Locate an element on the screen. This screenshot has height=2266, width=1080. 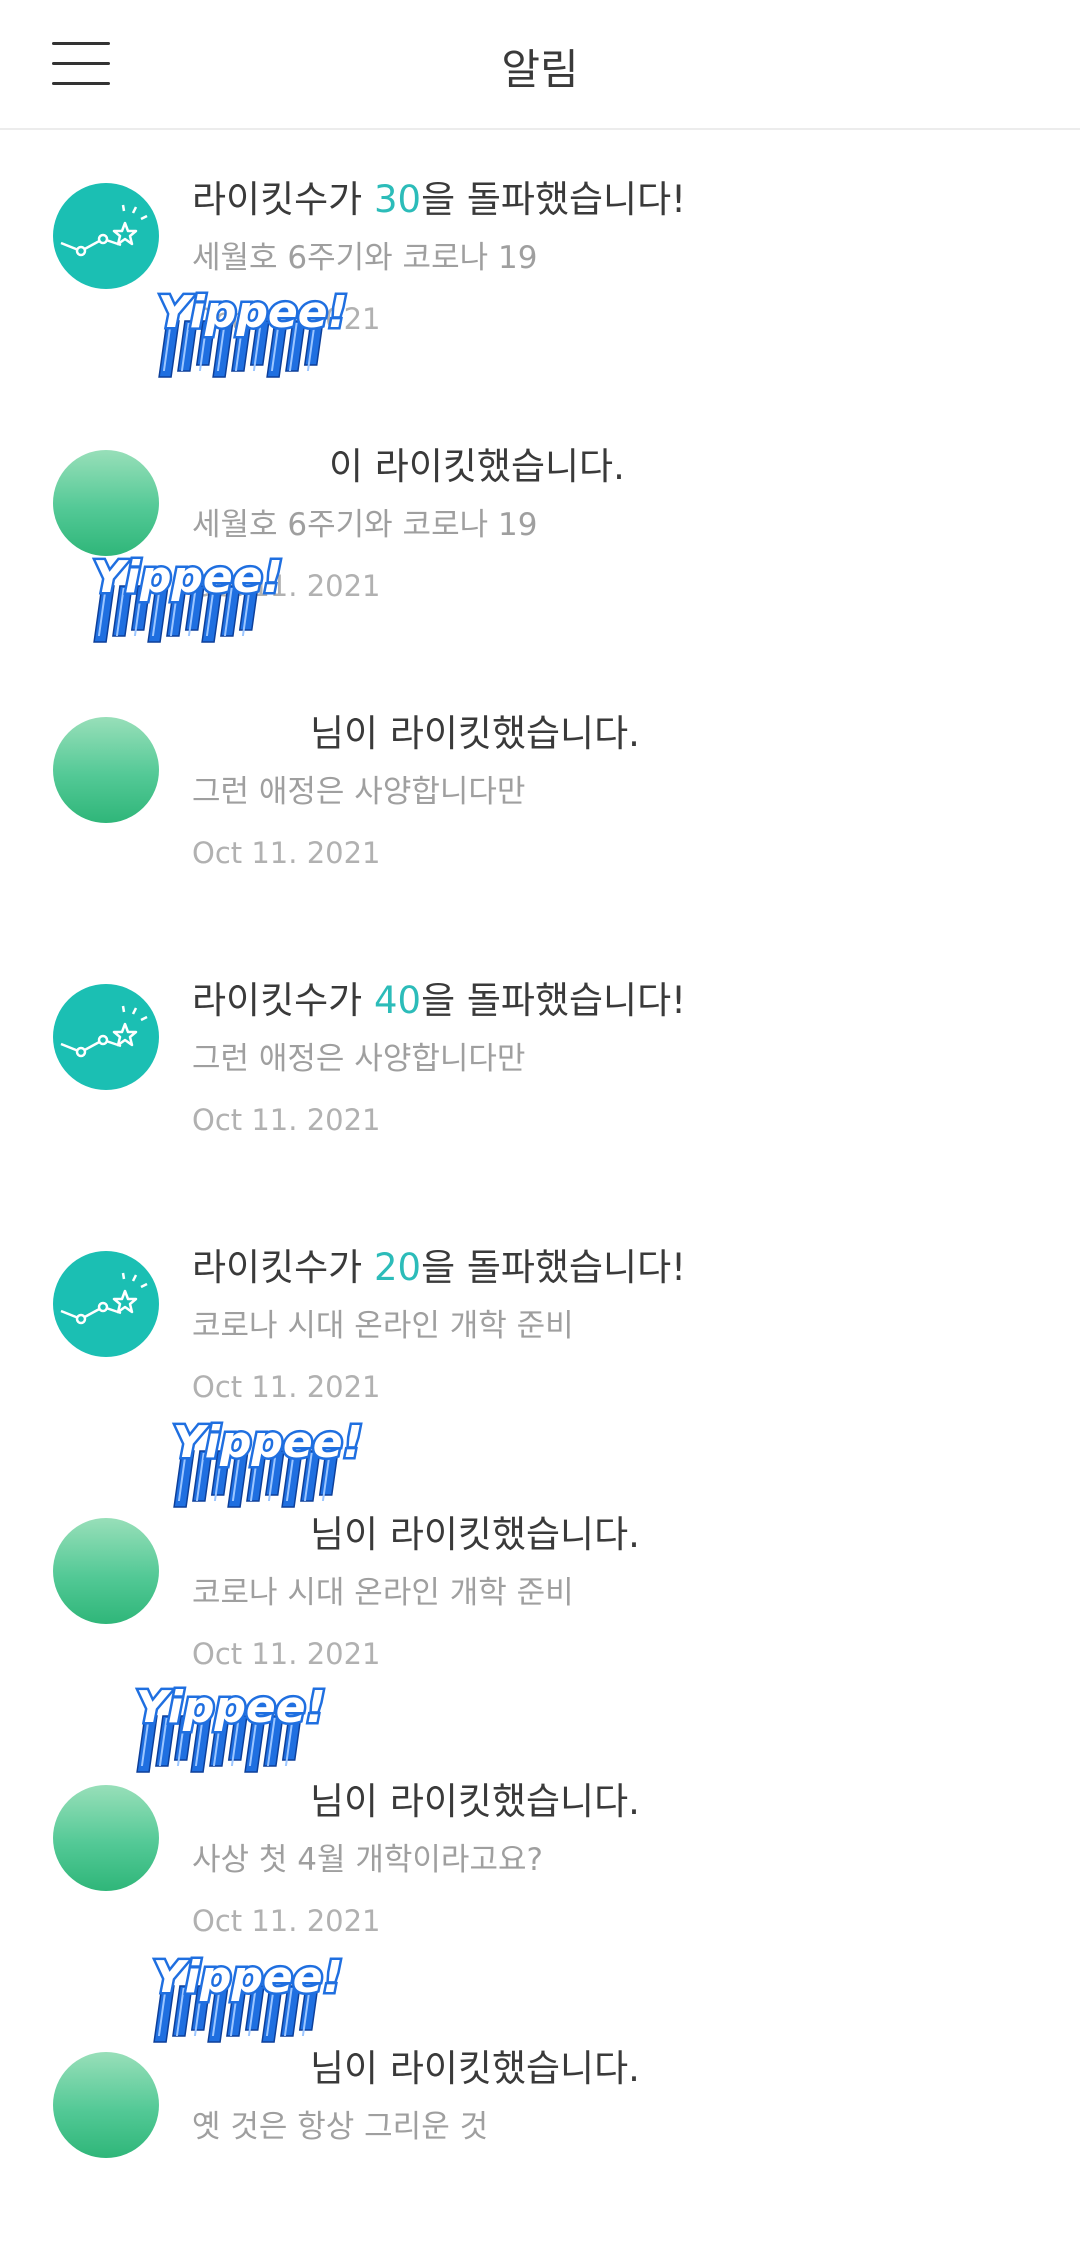
notification-item: 님이 라이킷했습니다. 코로나 시대 온라인 개학 준비 Oct 11. 2021 is located at coordinates (540, 1598).